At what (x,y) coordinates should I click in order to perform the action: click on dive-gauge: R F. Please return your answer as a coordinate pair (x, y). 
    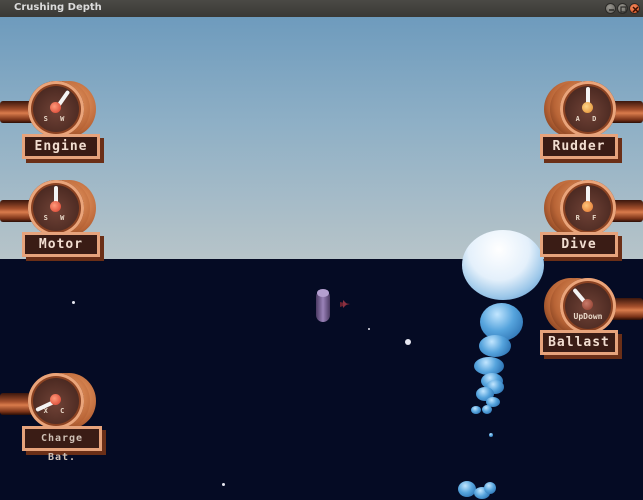
    Looking at the image, I should click on (581, 208).